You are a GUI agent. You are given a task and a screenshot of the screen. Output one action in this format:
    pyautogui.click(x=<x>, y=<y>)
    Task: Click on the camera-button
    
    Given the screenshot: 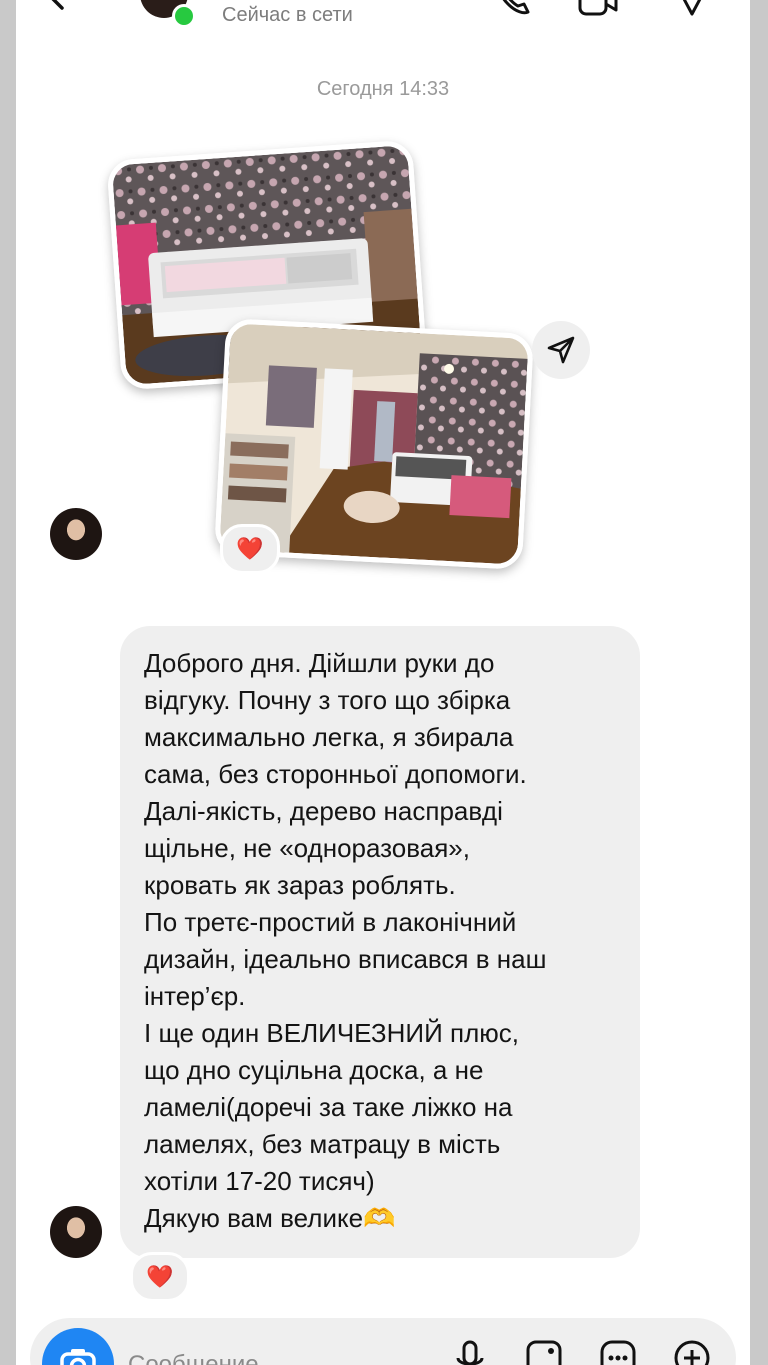 What is the action you would take?
    pyautogui.click(x=78, y=1346)
    